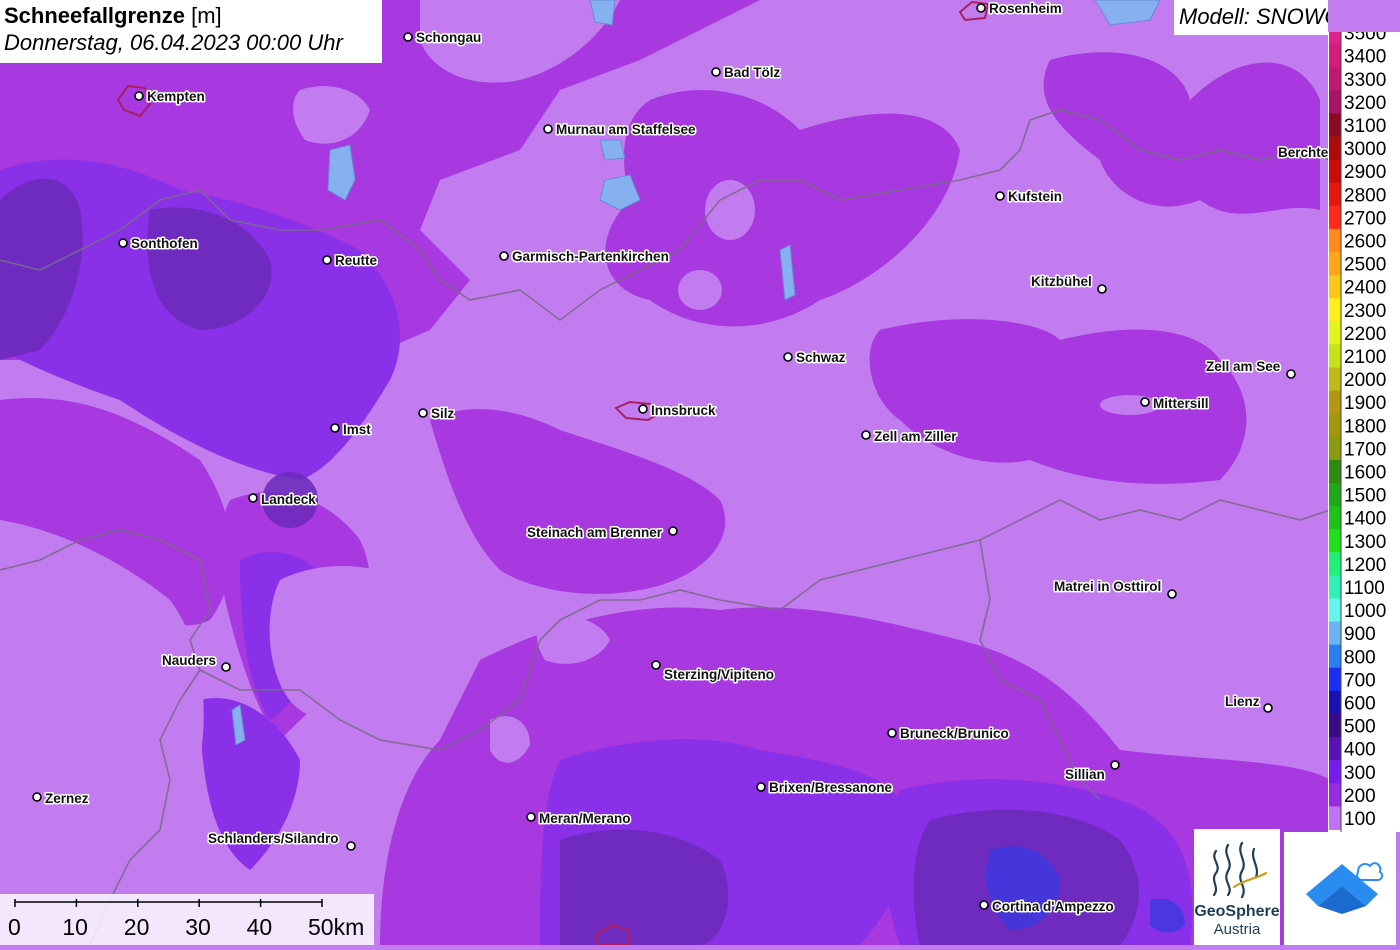 Image resolution: width=1400 pixels, height=950 pixels. Describe the element at coordinates (1365, 103) in the screenshot. I see `legend-label: 3200` at that location.